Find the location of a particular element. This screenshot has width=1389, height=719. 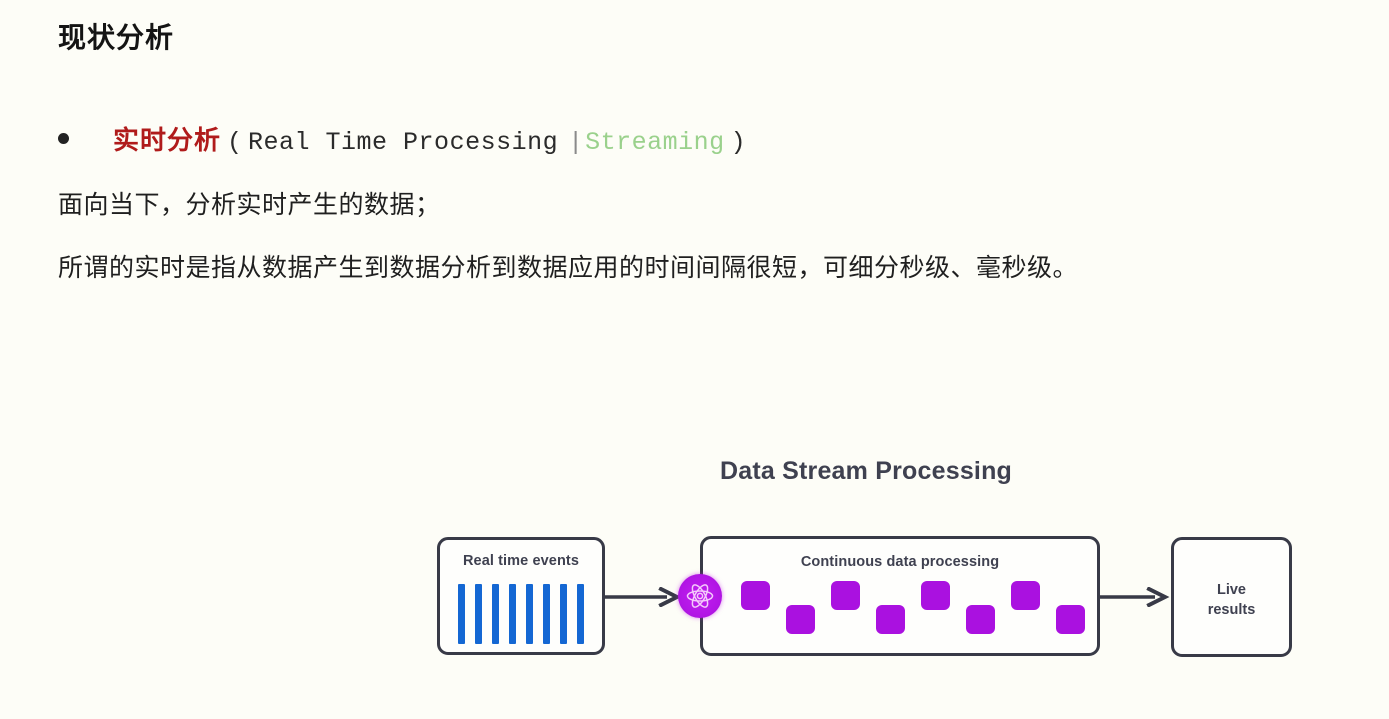

term-chinese: 实时分析 is located at coordinates (167, 140).